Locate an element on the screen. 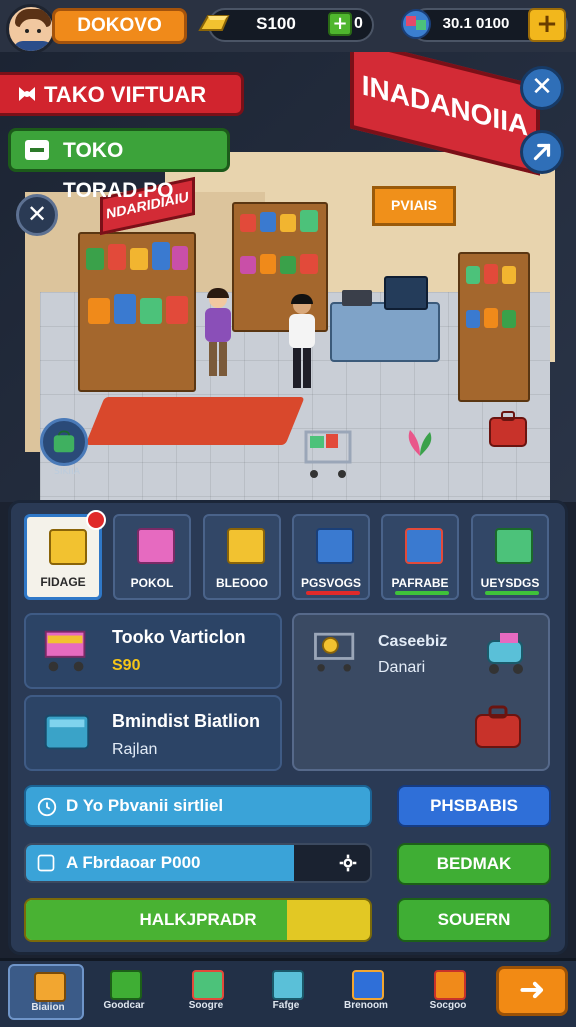 This screenshot has width=576, height=1027. tako-vituar-banner: TAKO VIFTUAR is located at coordinates (122, 94).